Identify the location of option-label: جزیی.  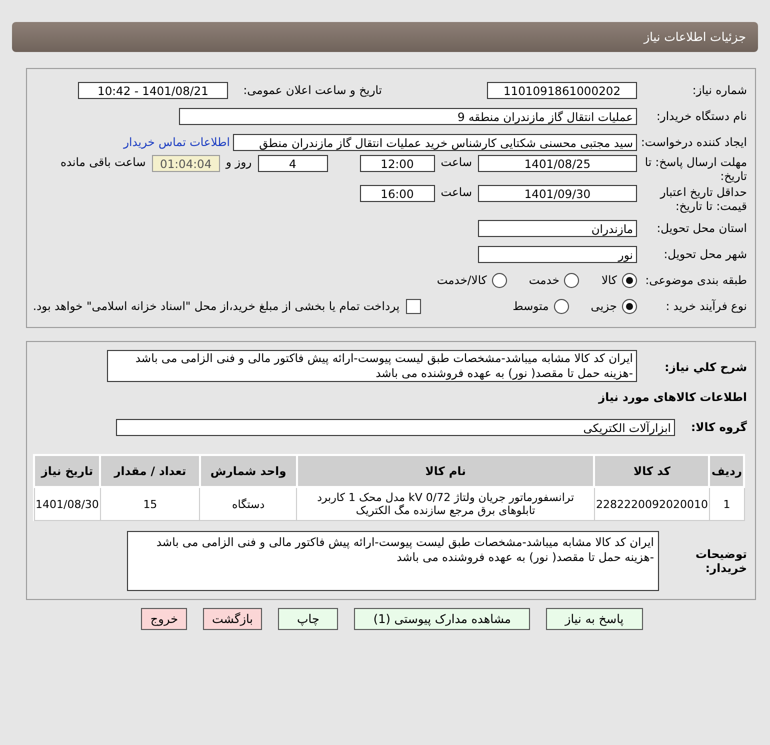
(603, 306).